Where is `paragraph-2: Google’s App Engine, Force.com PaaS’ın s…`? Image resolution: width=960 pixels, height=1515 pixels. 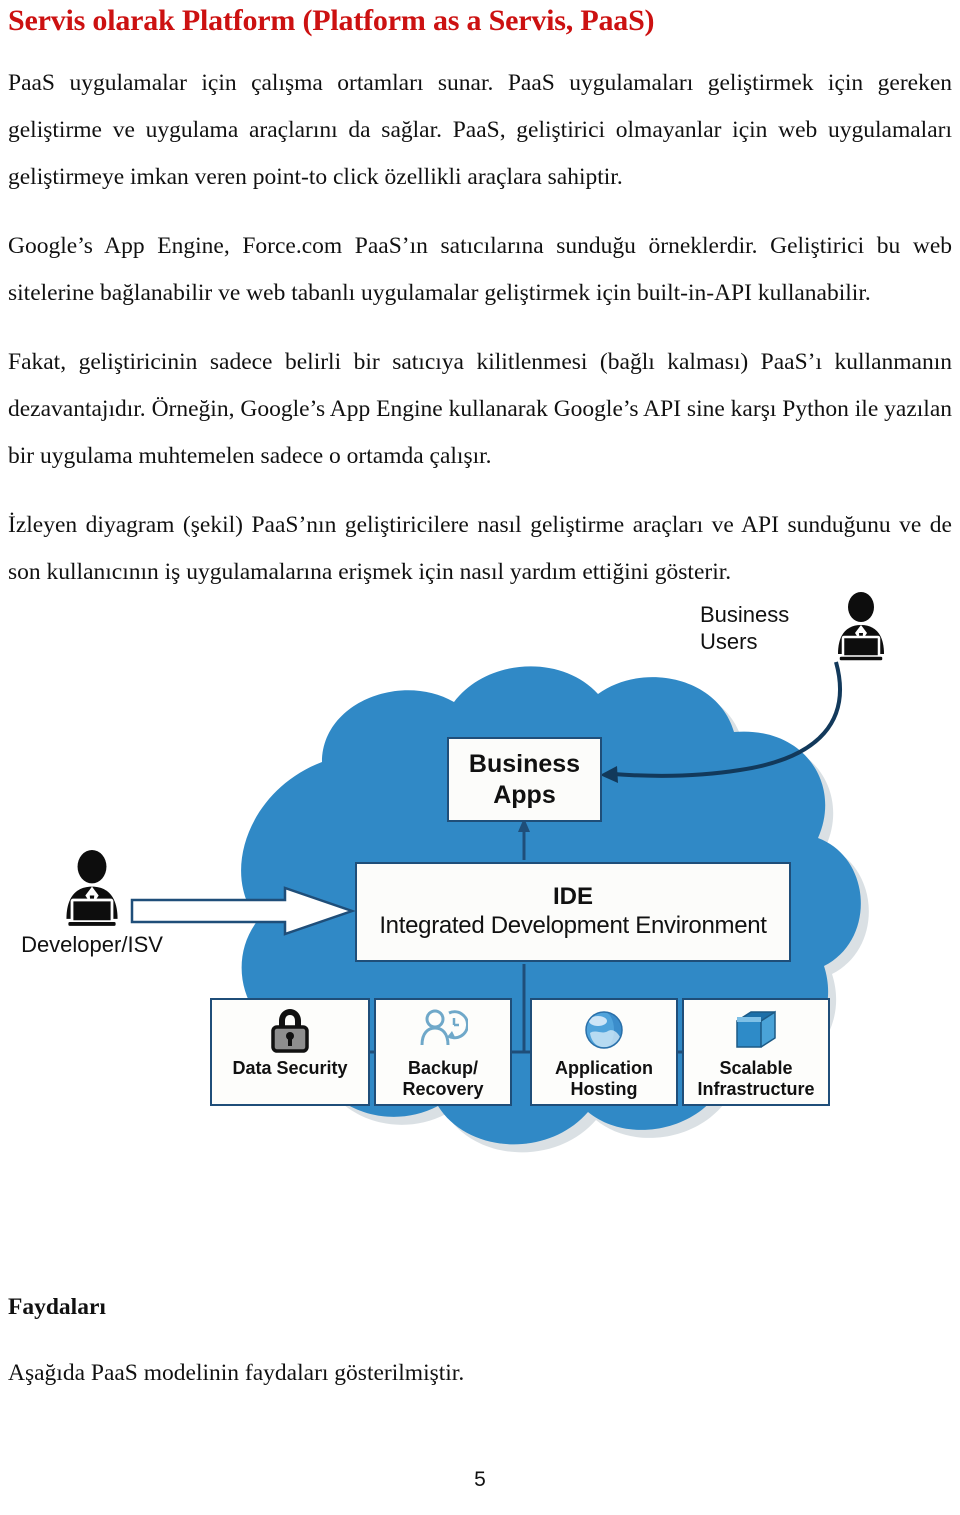
paragraph-2: Google’s App Engine, Force.com PaaS’ın s… is located at coordinates (480, 269).